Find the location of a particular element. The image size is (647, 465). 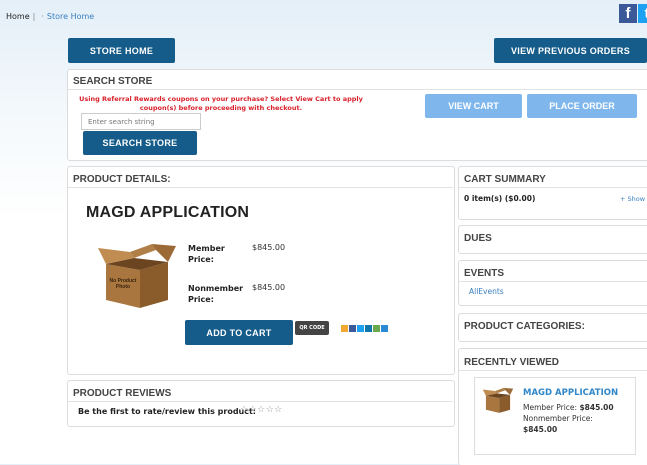

breadcrumb-store-home-link: Store Home is located at coordinates (70, 16).